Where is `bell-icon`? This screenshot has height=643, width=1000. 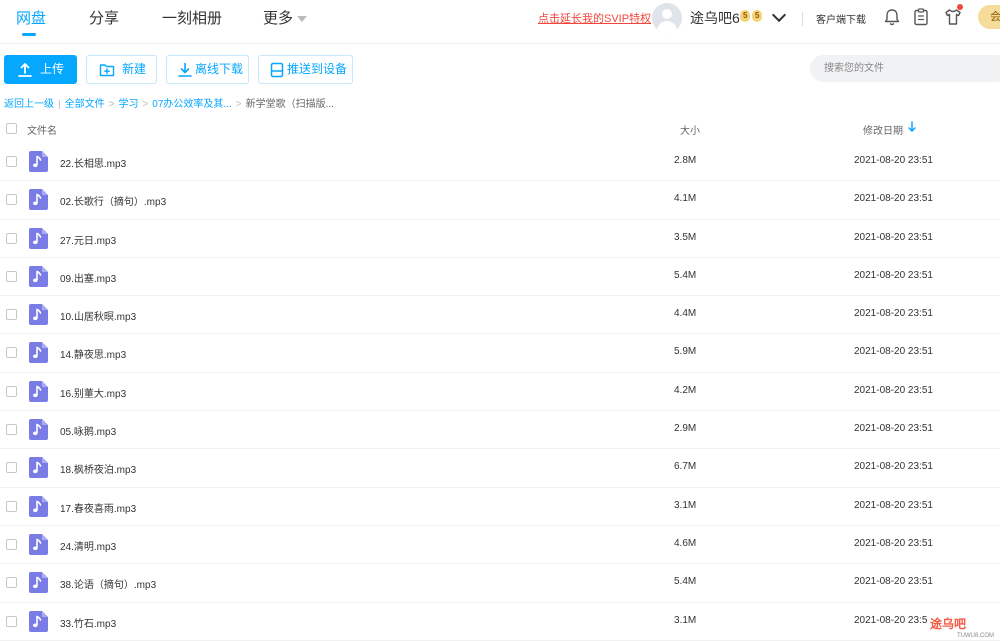
bell-icon is located at coordinates (892, 17).